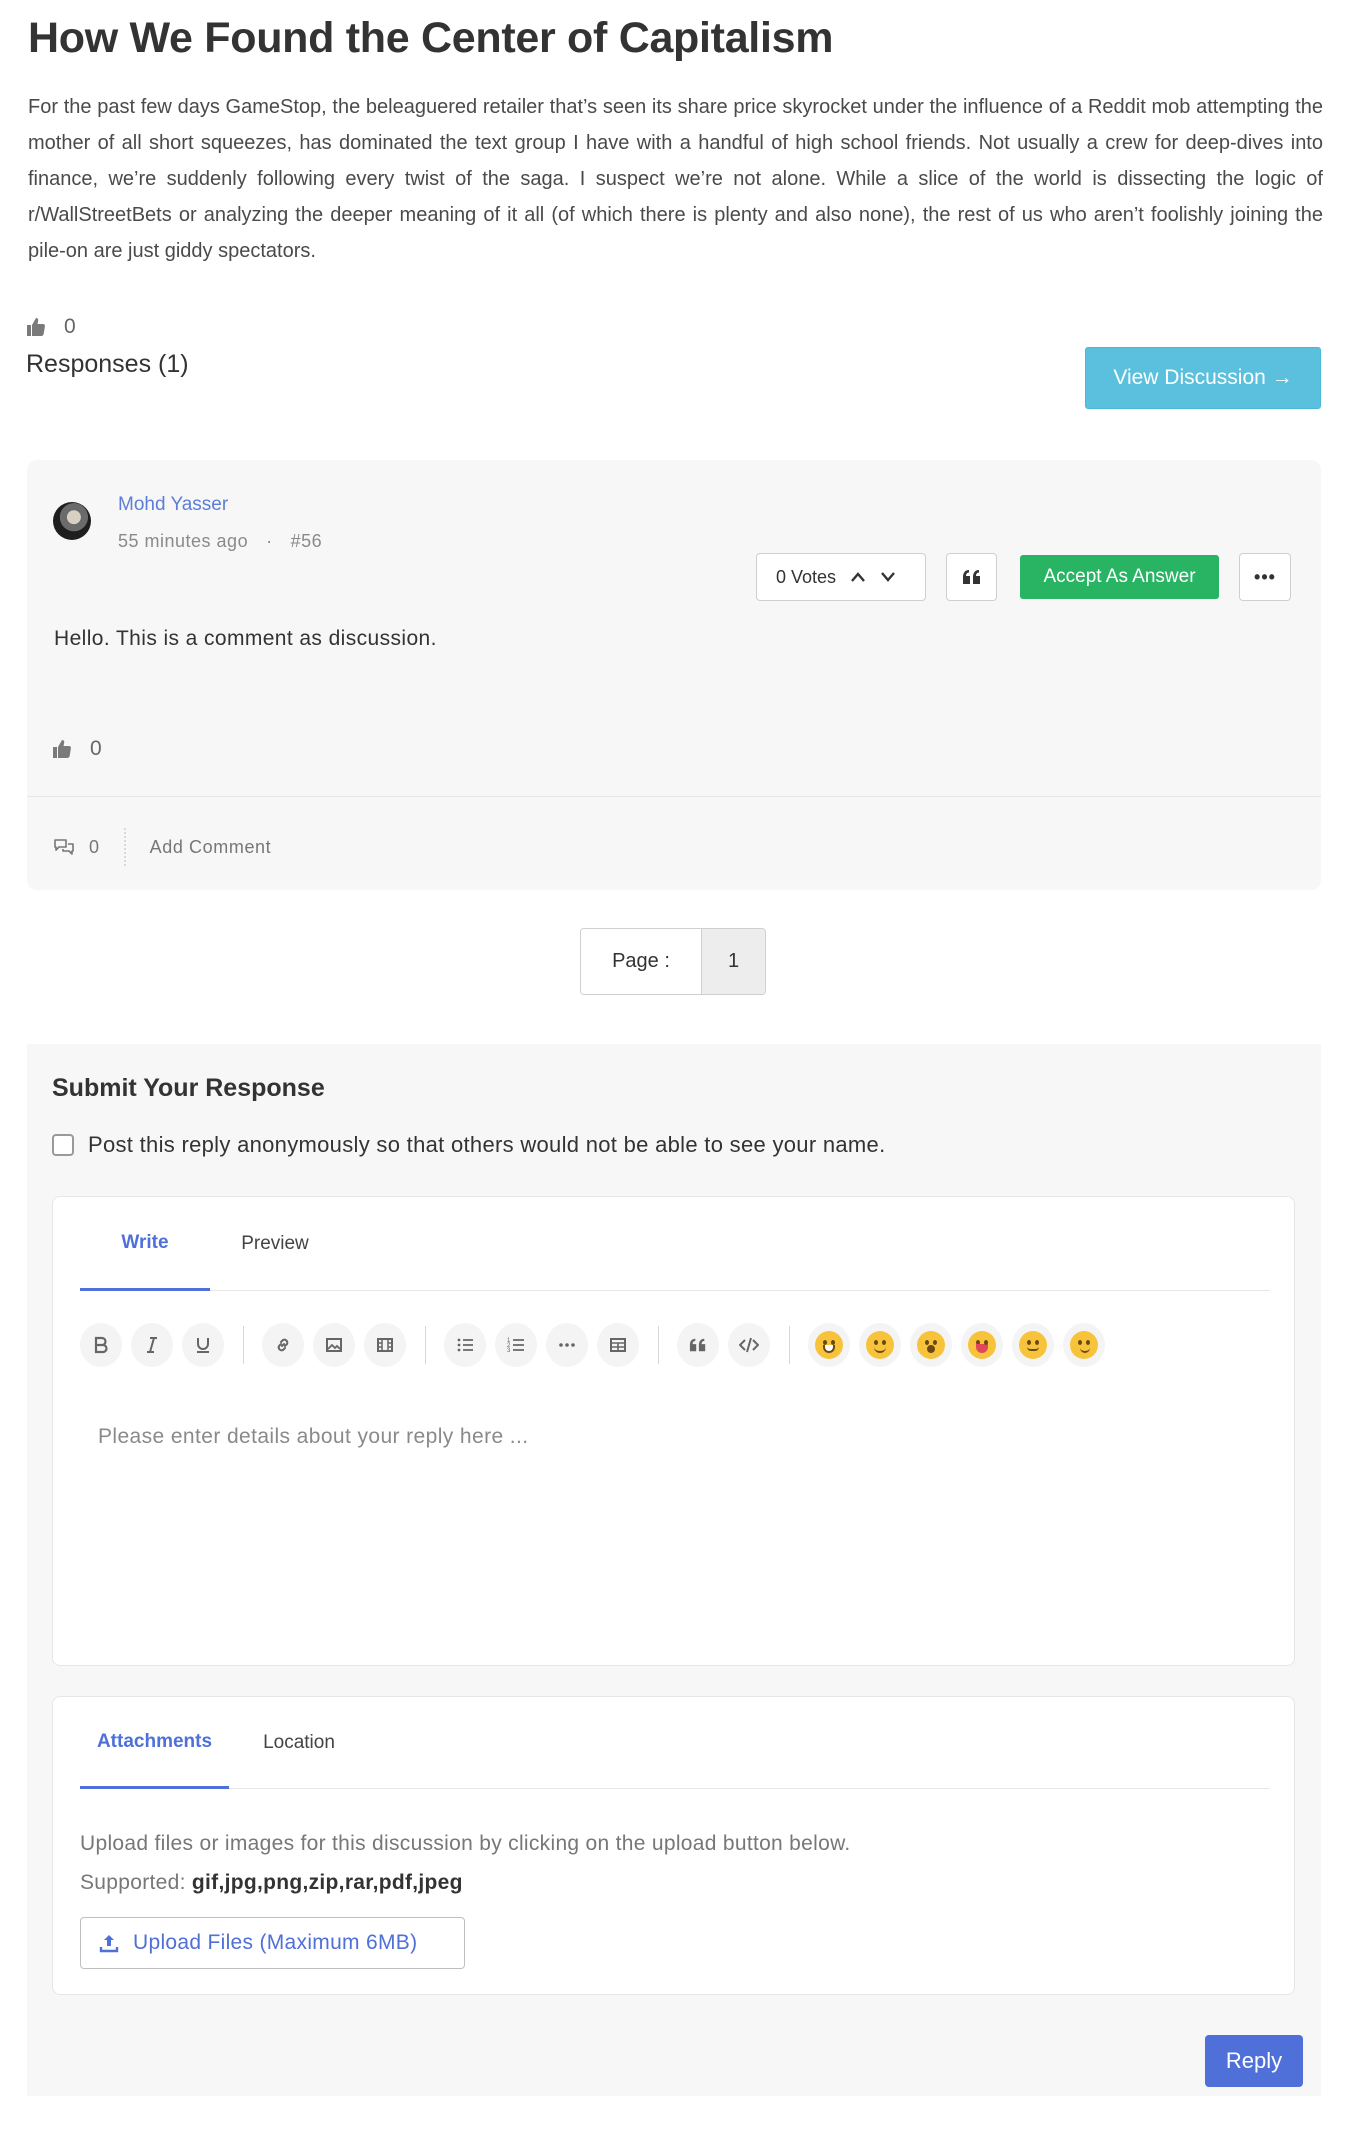 The height and width of the screenshot is (2139, 1347). Describe the element at coordinates (698, 1345) in the screenshot. I see `blockquote-icon` at that location.